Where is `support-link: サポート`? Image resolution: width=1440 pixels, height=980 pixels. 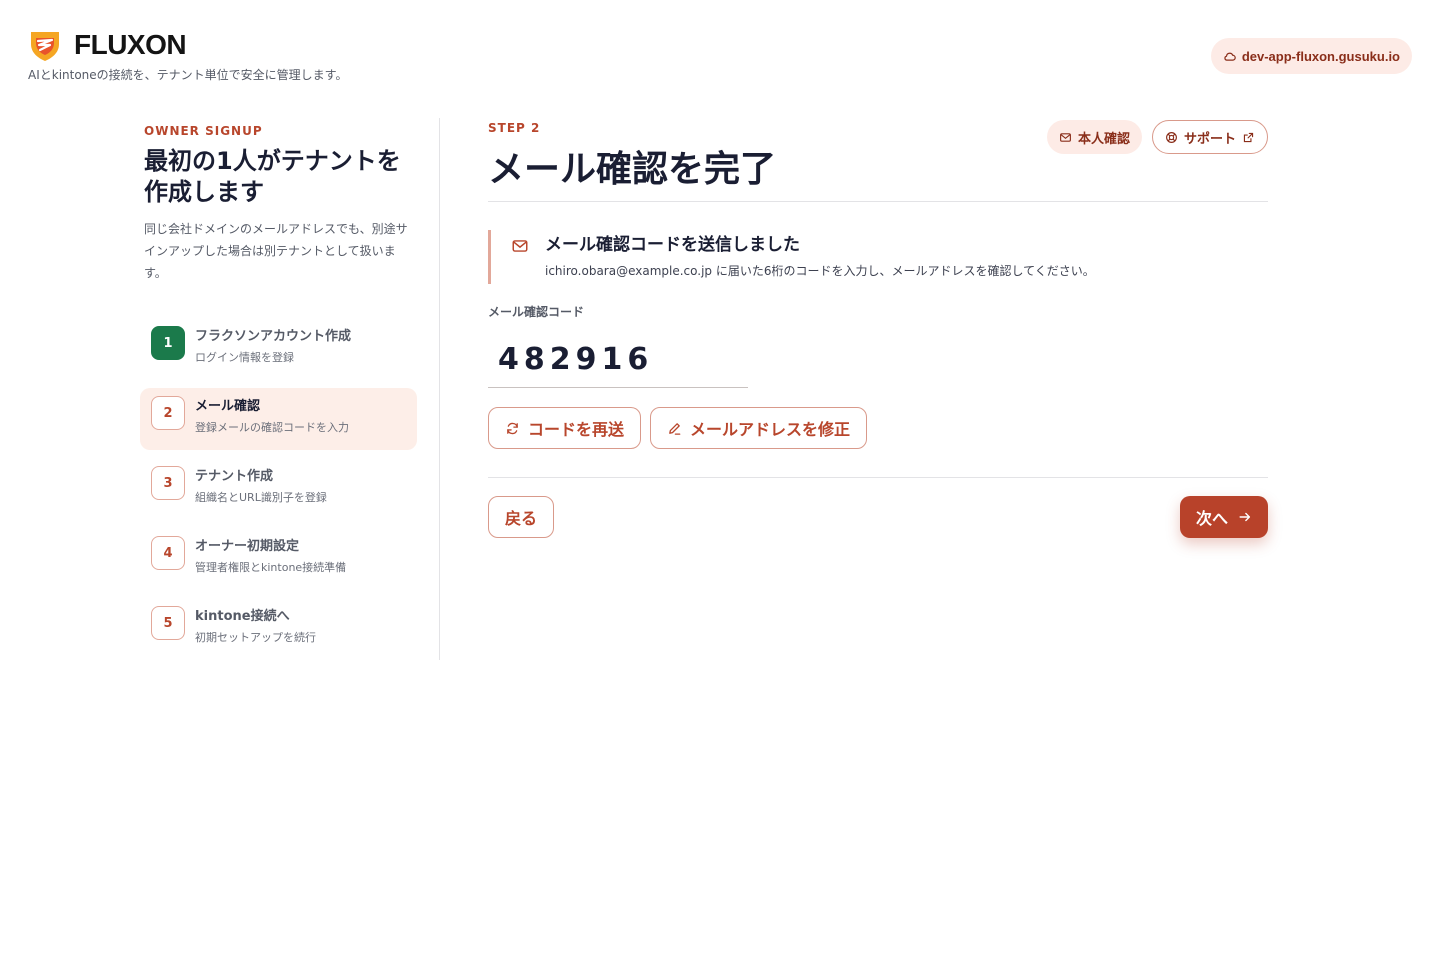
support-link: サポート is located at coordinates (1209, 137).